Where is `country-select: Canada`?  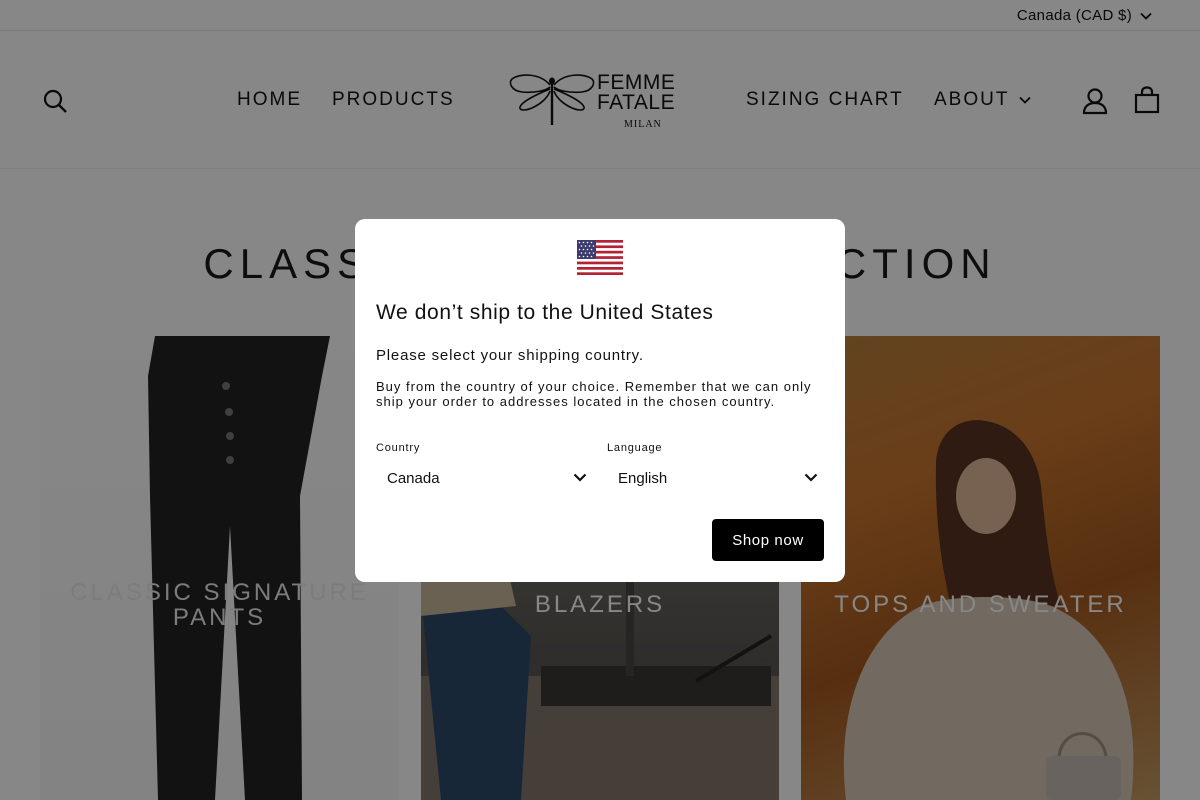 country-select: Canada is located at coordinates (482, 478).